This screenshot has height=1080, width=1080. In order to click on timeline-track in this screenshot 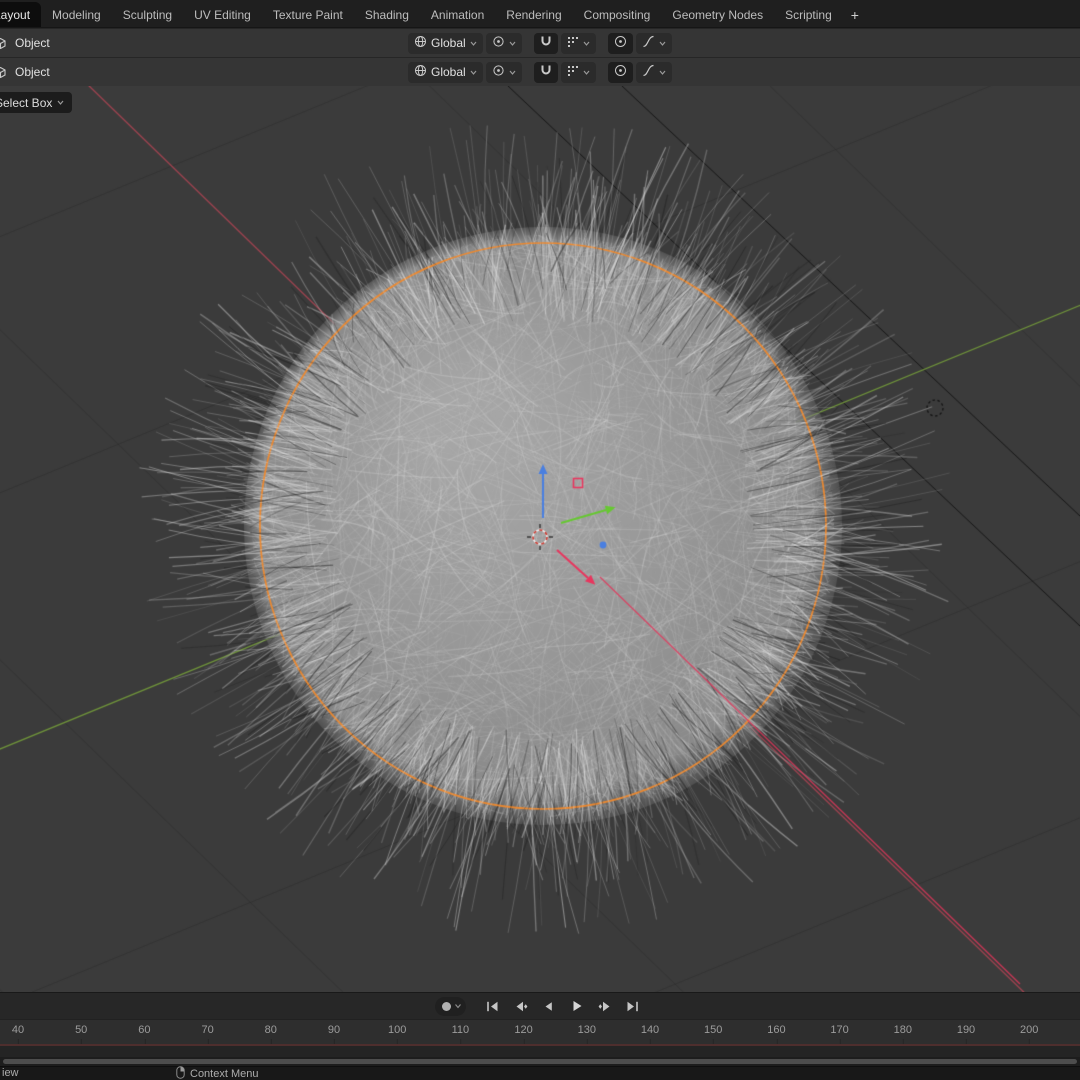, I will do `click(540, 1050)`.